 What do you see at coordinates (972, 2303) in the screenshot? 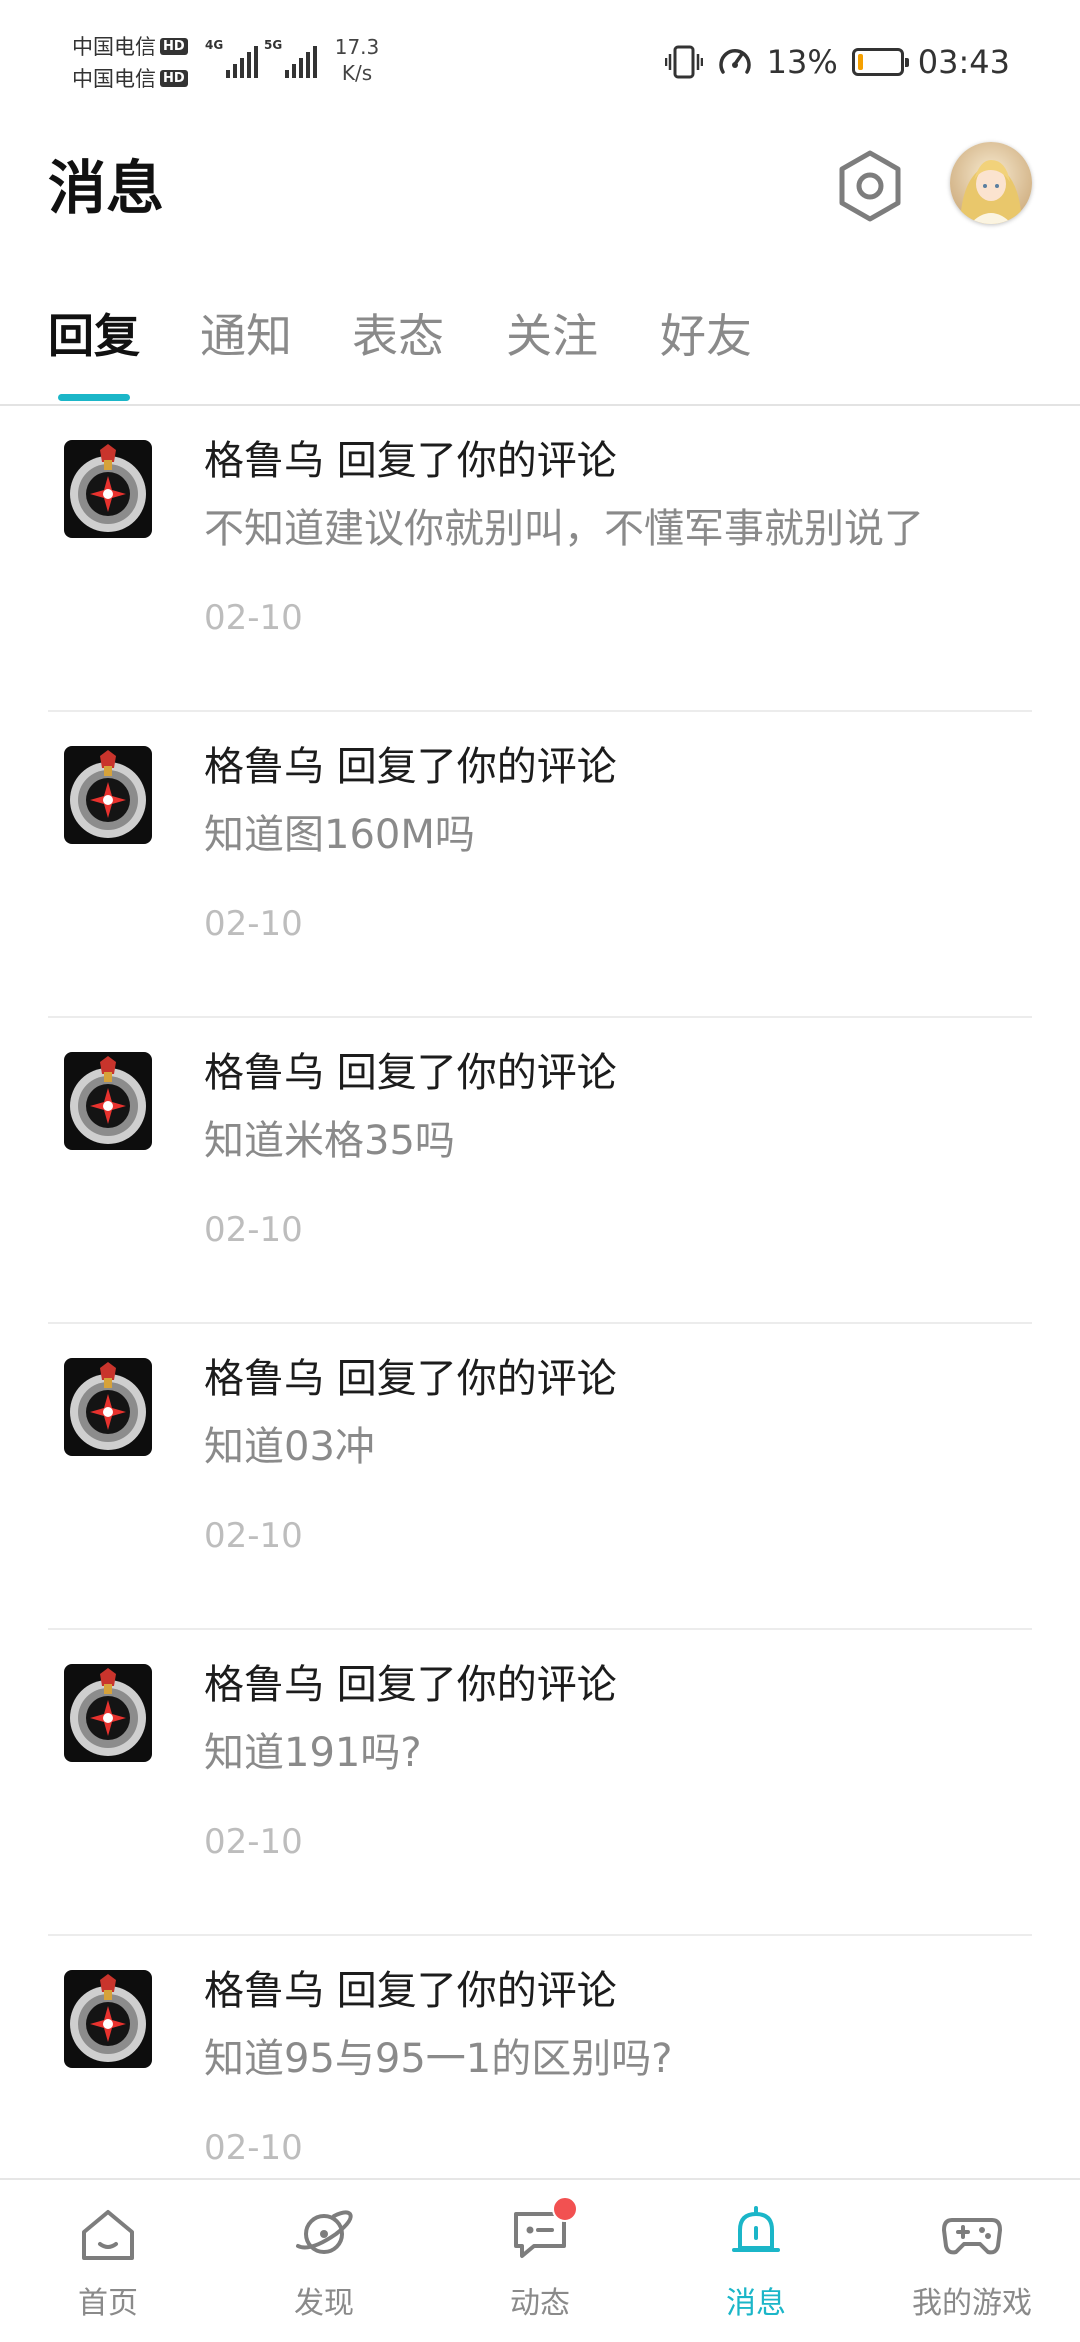
I see `nav-label: 我的游戏` at bounding box center [972, 2303].